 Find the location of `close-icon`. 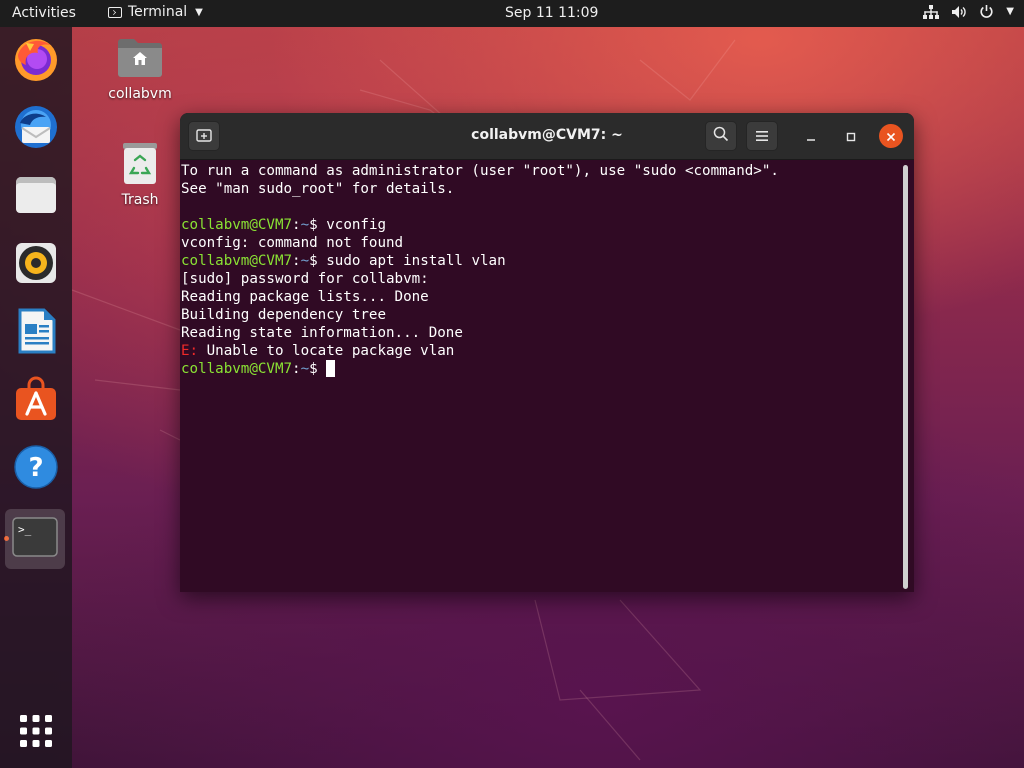

close-icon is located at coordinates (891, 136).